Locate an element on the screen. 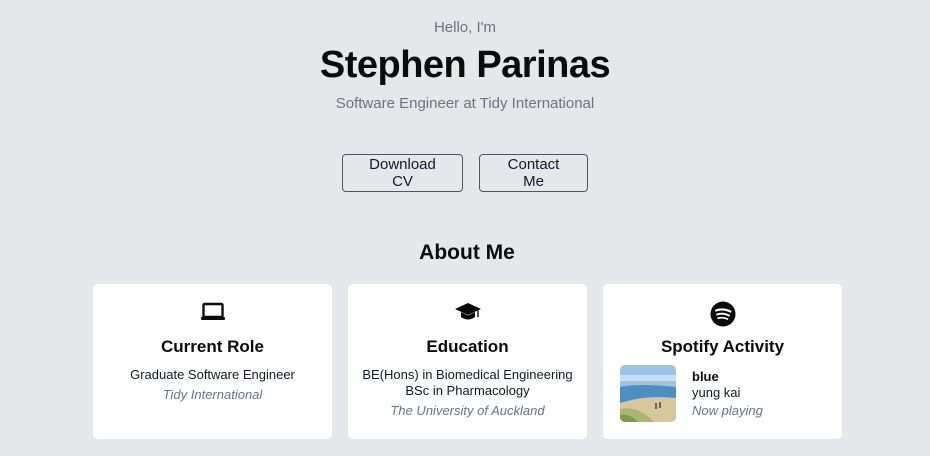  education-degree-2: BSc in Pharmacology is located at coordinates (467, 390).